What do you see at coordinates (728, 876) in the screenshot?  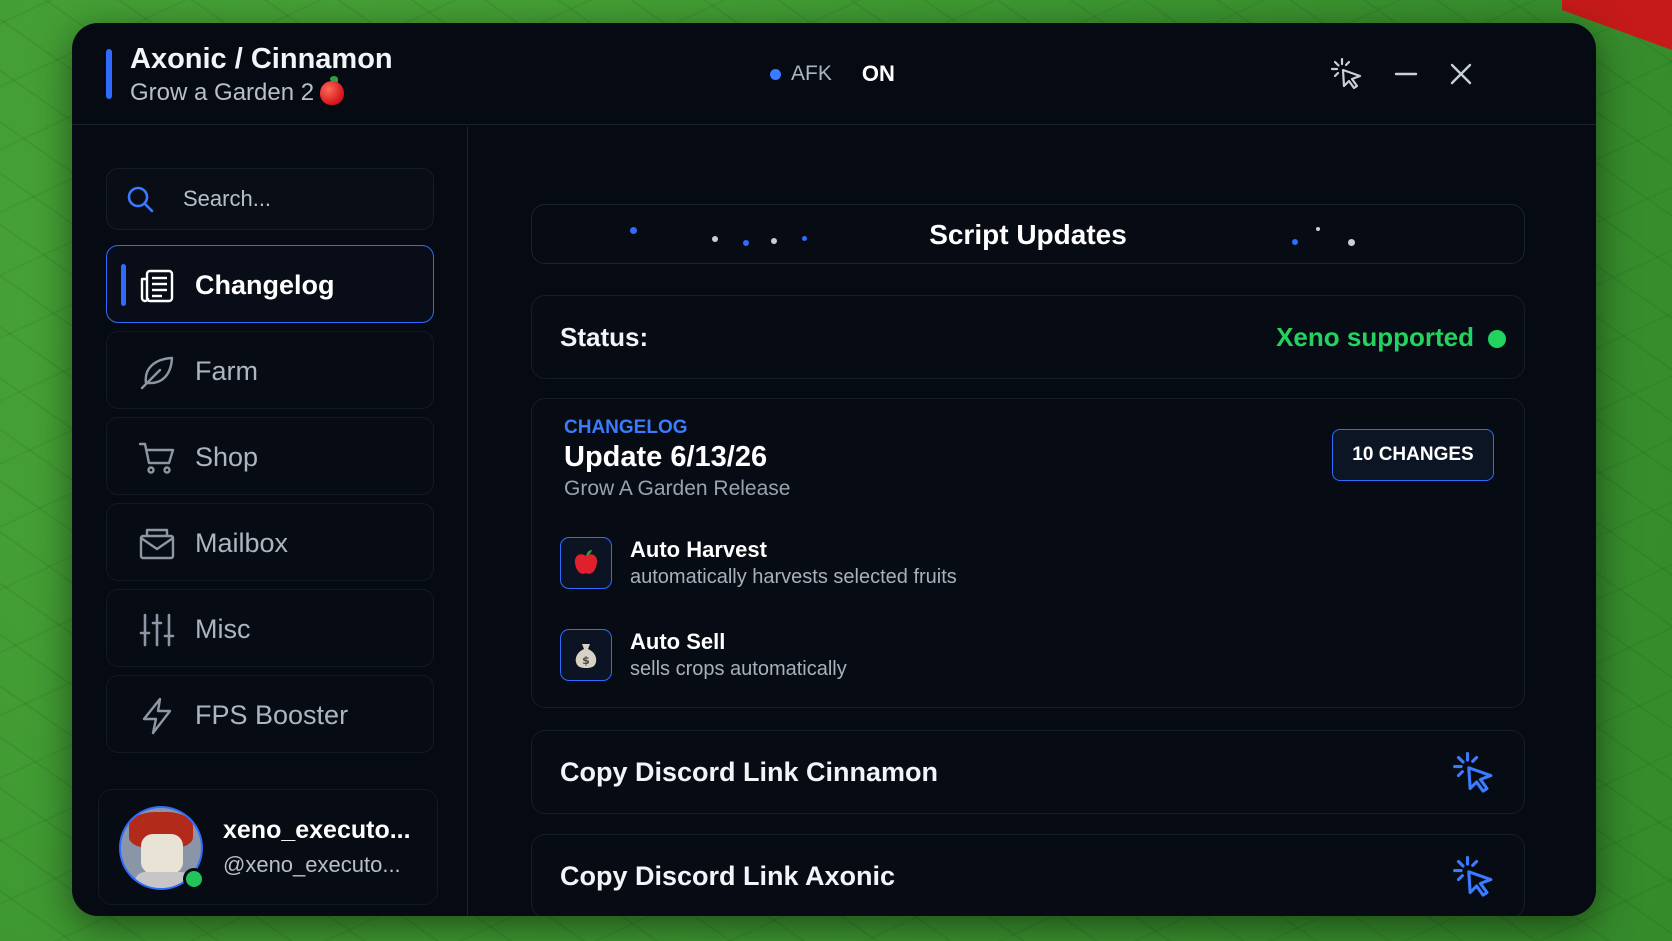 I see `action-label: Copy Discord Link Axonic` at bounding box center [728, 876].